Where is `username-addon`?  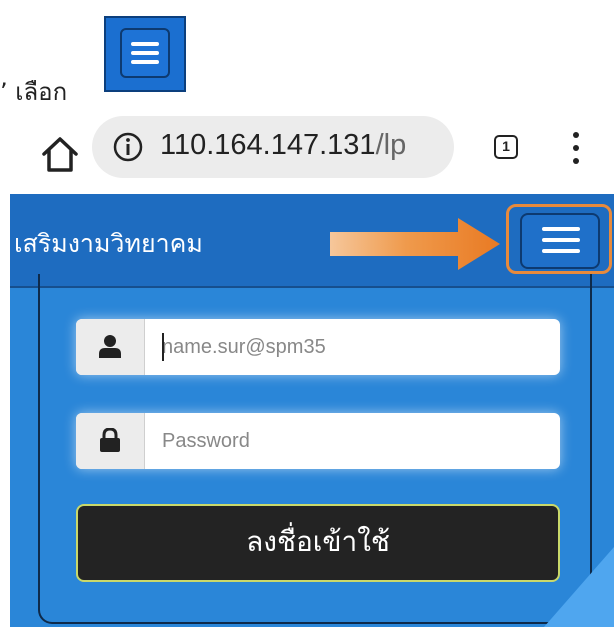 username-addon is located at coordinates (110, 347).